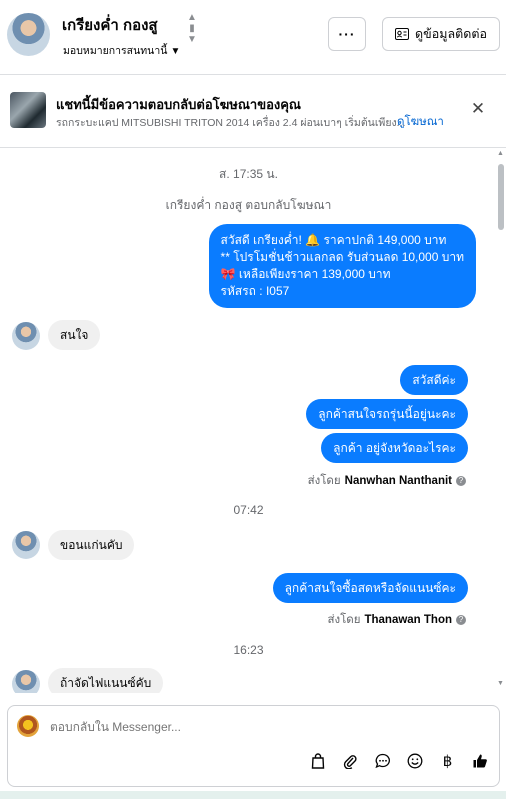  Describe the element at coordinates (420, 122) in the screenshot. I see `view-ad-link: ดูโฆษณา` at that location.